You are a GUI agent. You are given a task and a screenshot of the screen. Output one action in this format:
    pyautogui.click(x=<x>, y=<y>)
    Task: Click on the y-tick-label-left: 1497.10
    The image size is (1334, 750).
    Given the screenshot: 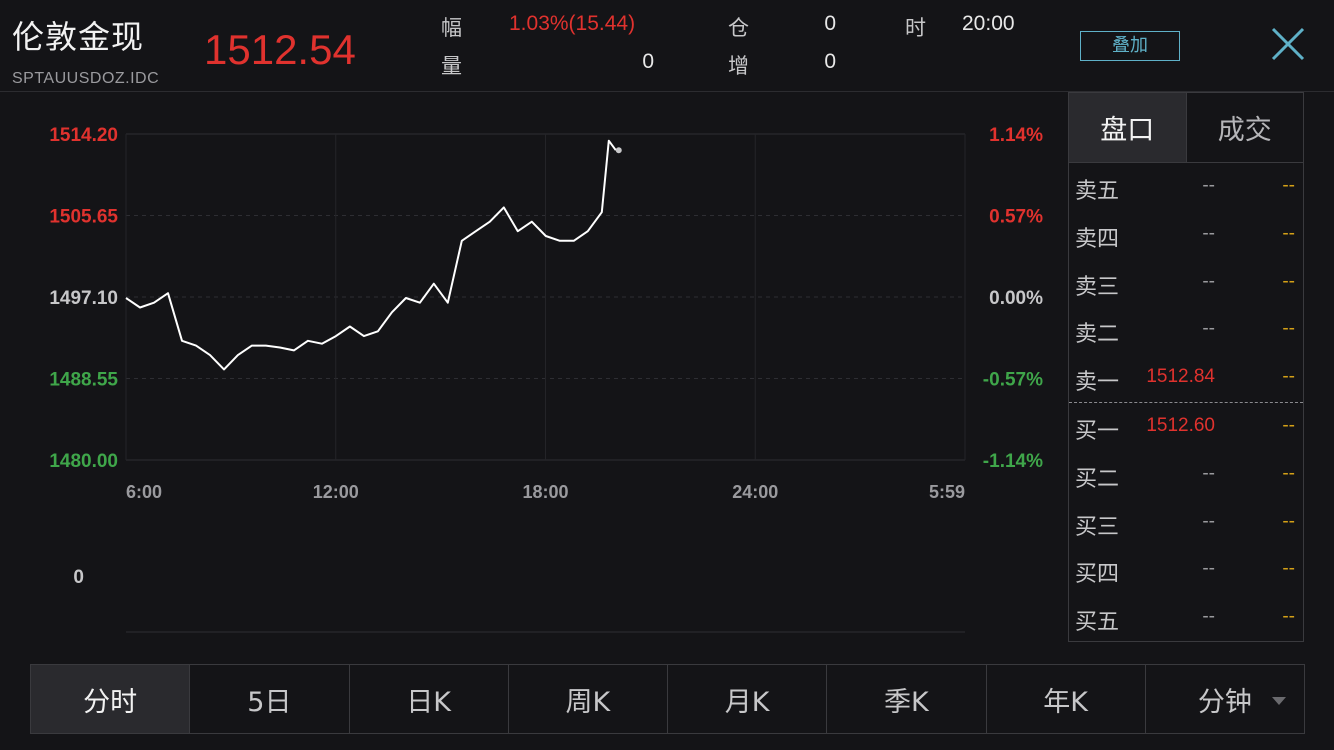 What is the action you would take?
    pyautogui.click(x=83, y=298)
    